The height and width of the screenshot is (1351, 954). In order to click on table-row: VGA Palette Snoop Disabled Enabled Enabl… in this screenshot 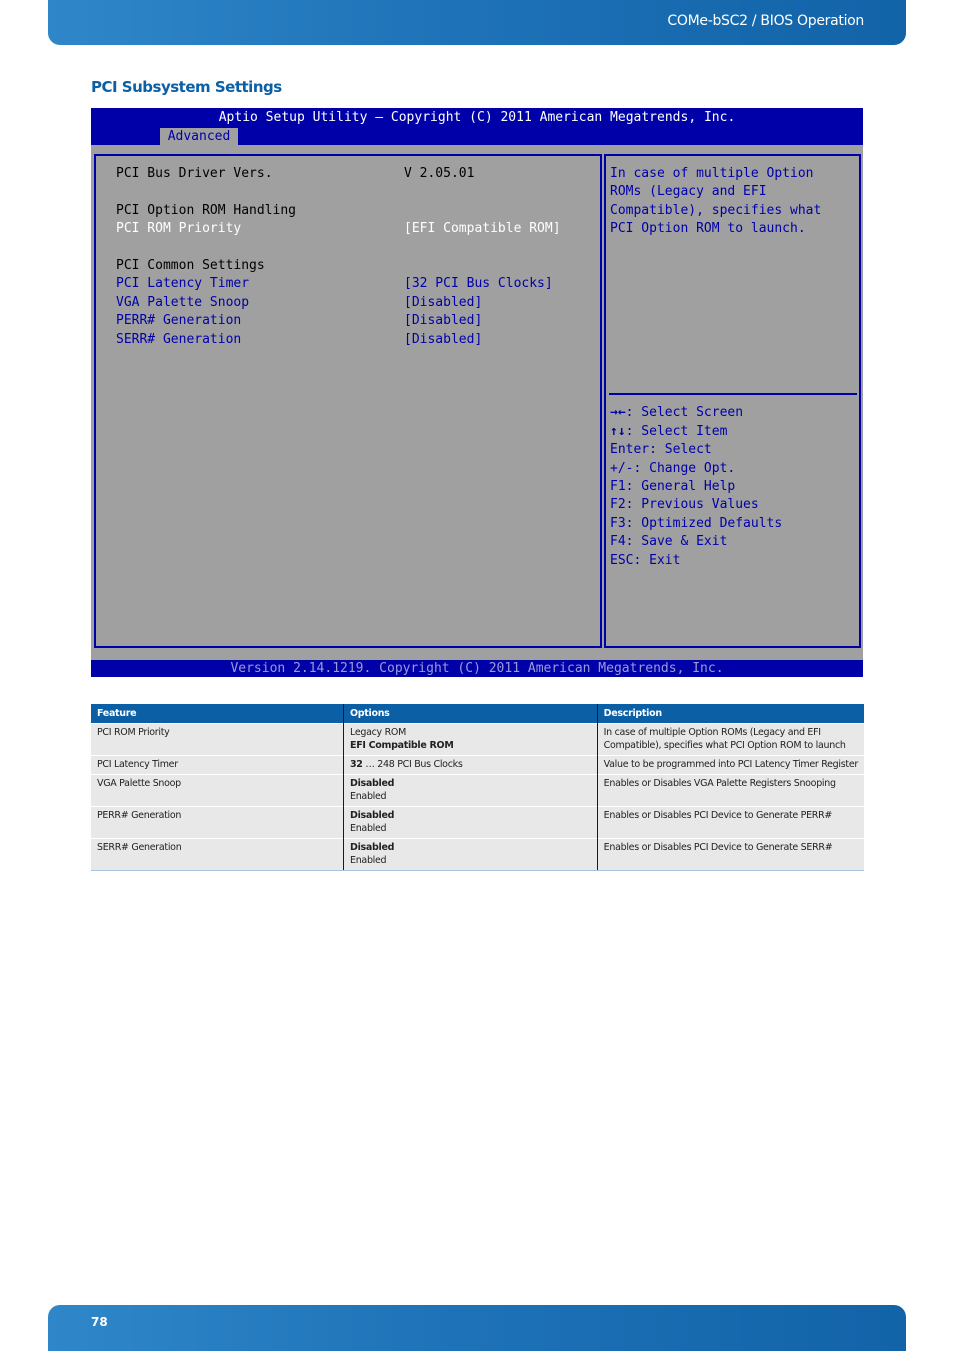, I will do `click(477, 790)`.